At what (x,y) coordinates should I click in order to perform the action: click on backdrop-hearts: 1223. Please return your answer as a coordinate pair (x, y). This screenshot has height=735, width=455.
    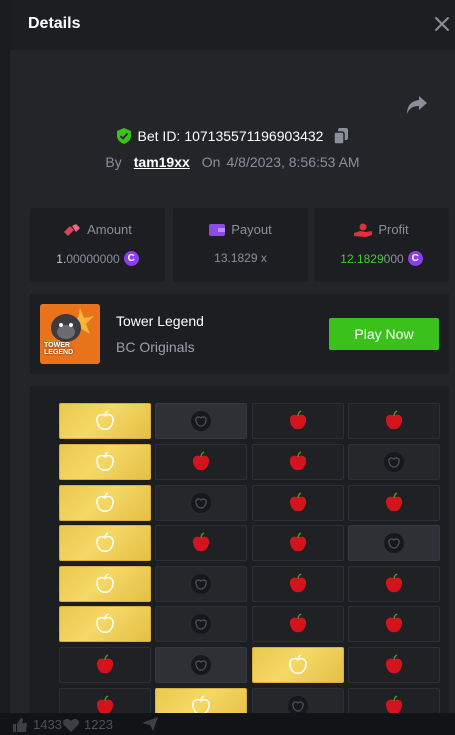
    Looking at the image, I should click on (88, 724).